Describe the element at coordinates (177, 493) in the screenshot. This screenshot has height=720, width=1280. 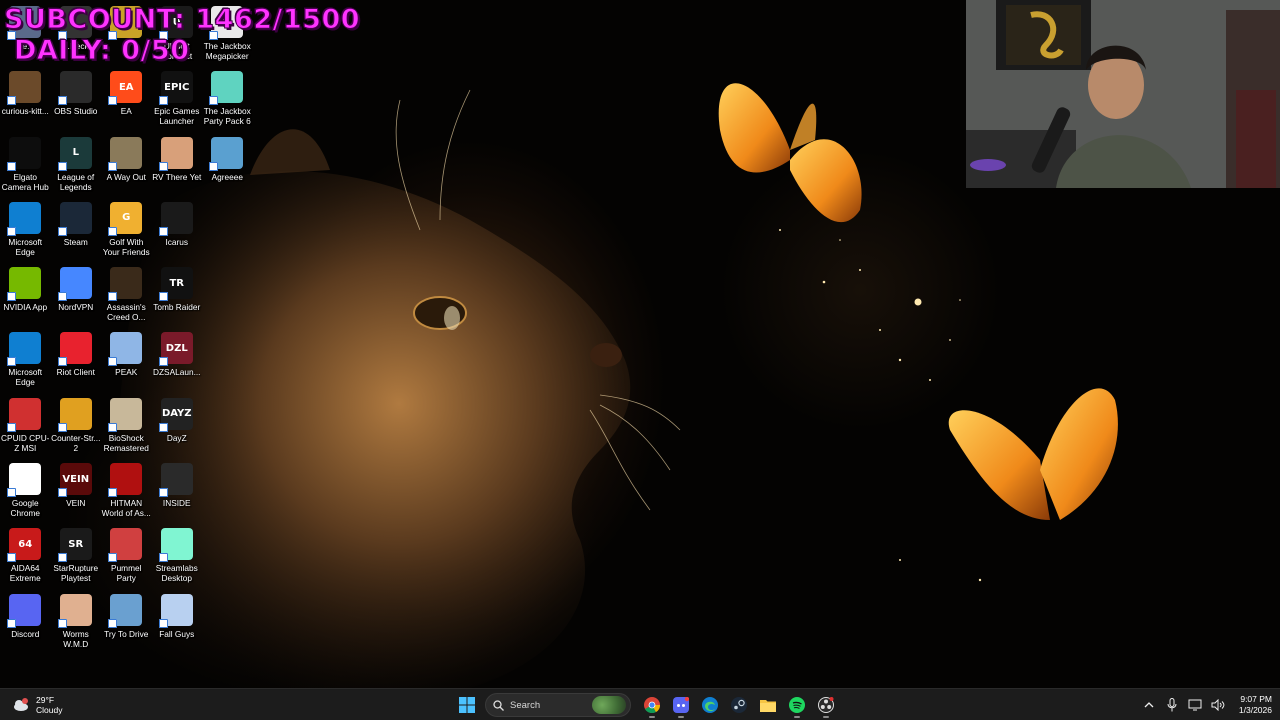
I see `desktop-shortcut: INSIDE` at that location.